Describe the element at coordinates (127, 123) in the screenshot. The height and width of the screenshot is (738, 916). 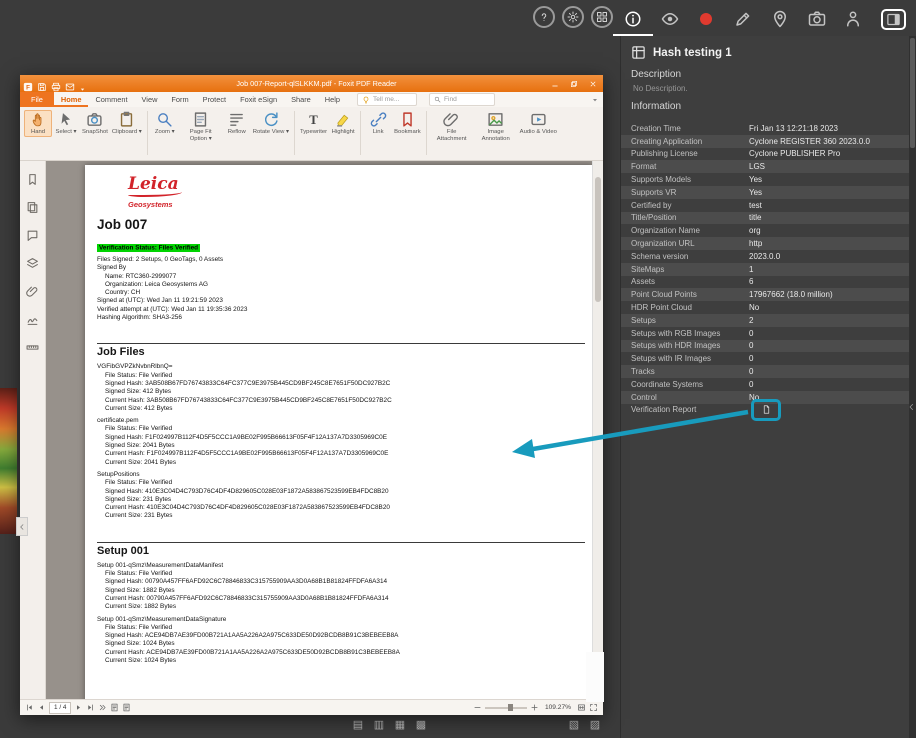
I see `tool-clipboard: Clipboard ▾` at that location.